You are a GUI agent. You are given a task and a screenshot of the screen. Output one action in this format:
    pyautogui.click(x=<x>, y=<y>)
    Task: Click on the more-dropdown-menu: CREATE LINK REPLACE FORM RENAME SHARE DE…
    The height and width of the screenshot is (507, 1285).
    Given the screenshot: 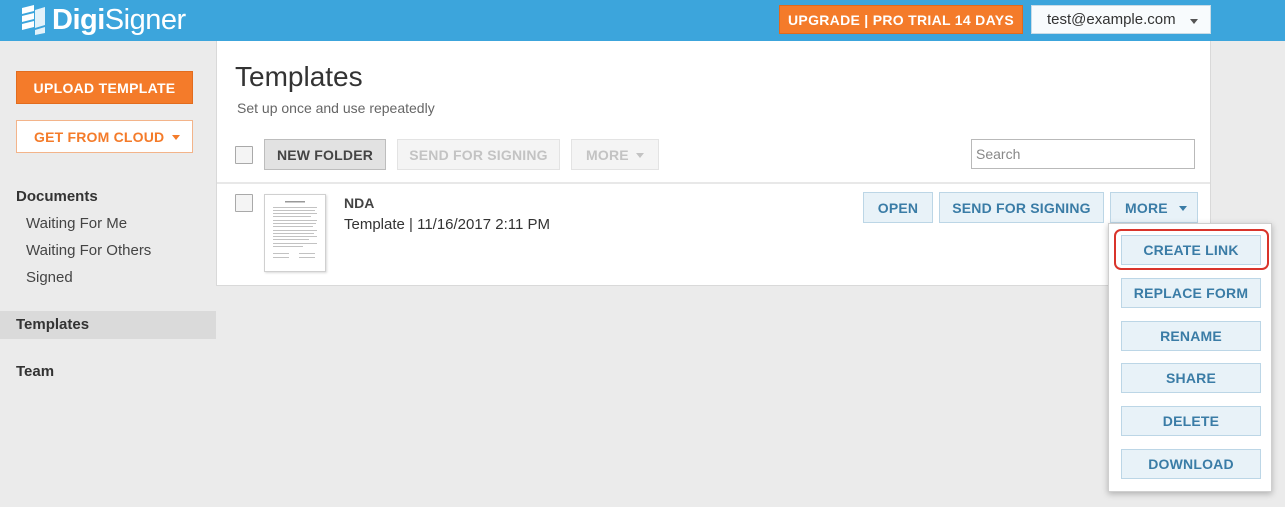 What is the action you would take?
    pyautogui.click(x=1190, y=357)
    